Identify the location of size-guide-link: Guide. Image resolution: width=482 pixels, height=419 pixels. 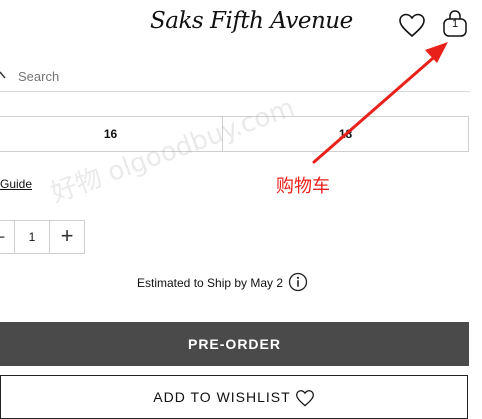
(16, 184).